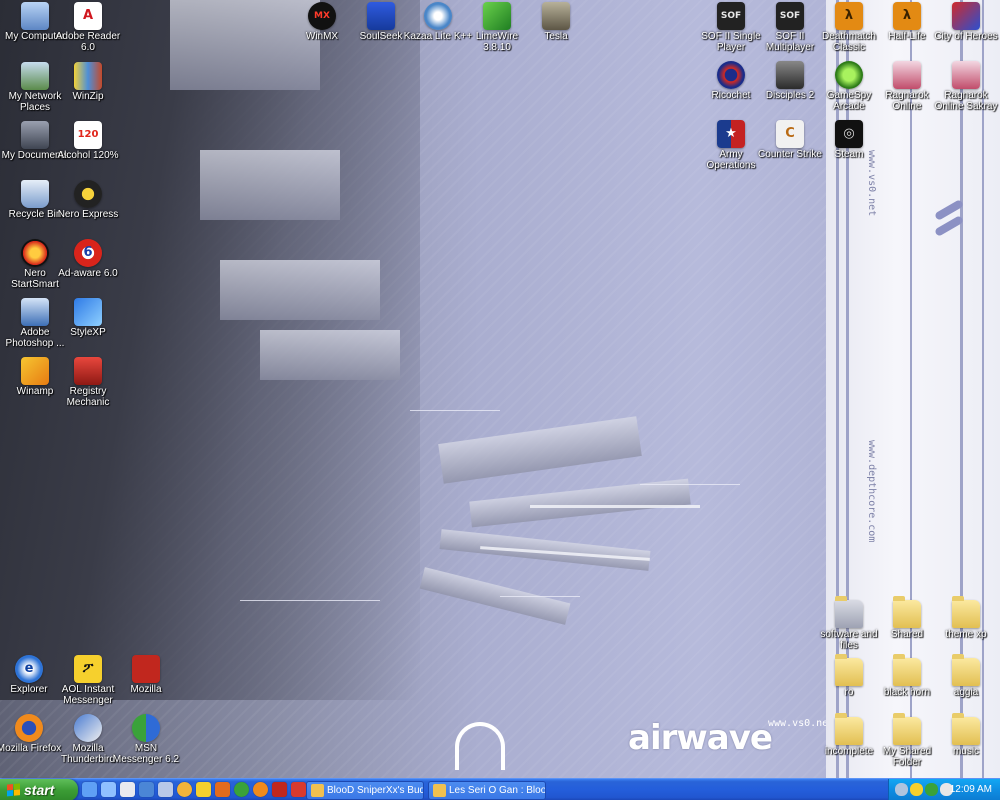 This screenshot has width=1000, height=800. Describe the element at coordinates (88, 669) in the screenshot. I see `aim-running-man-icon: ፖ` at that location.